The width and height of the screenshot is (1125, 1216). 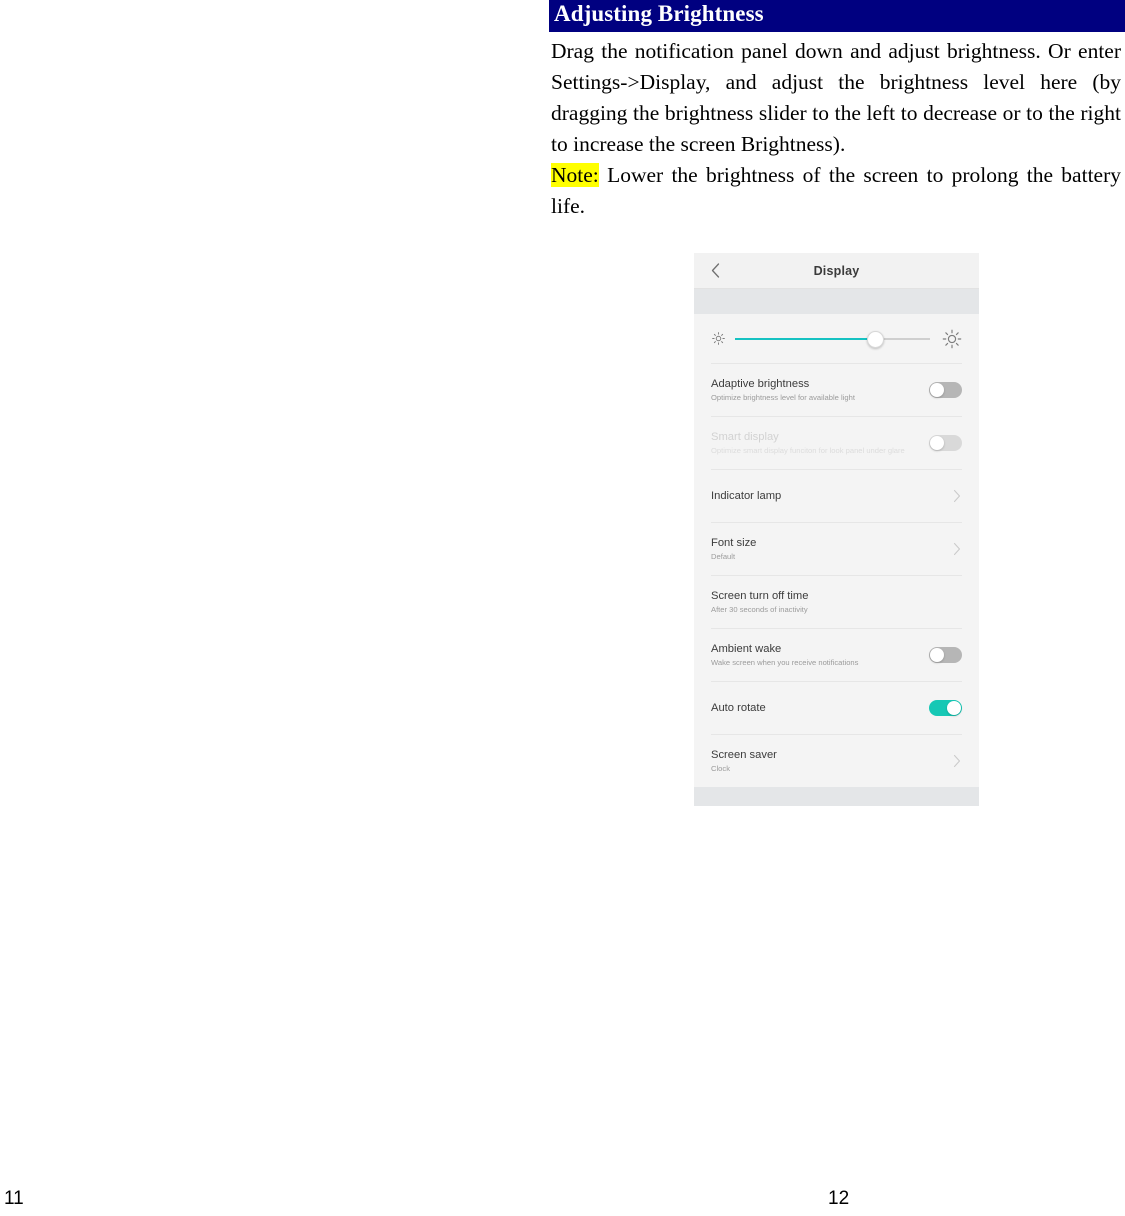 What do you see at coordinates (820, 708) in the screenshot?
I see `row-text-block: Auto rotate` at bounding box center [820, 708].